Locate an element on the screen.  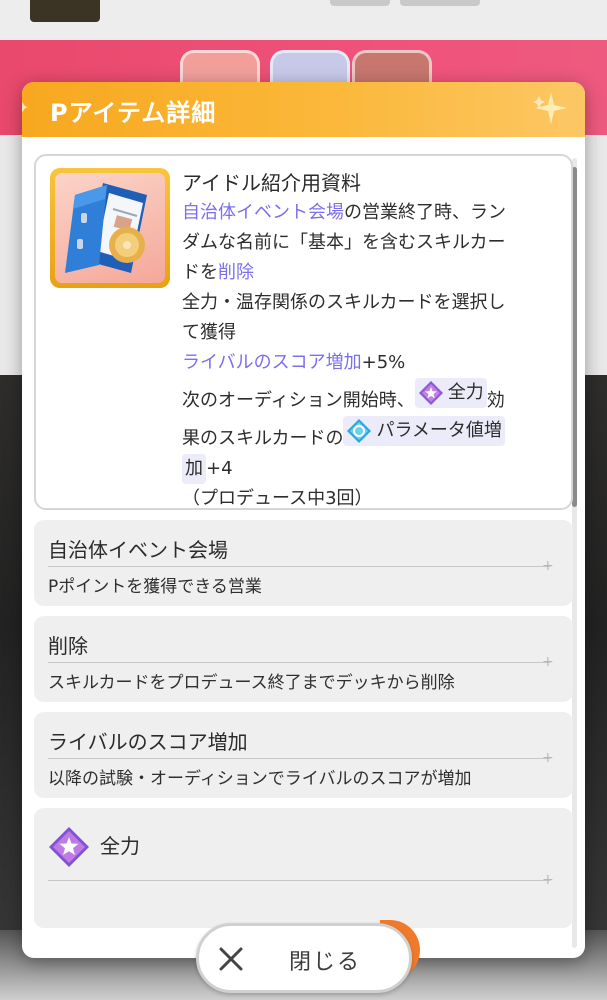
description-line: （プロデュース中3回） is located at coordinates (277, 498).